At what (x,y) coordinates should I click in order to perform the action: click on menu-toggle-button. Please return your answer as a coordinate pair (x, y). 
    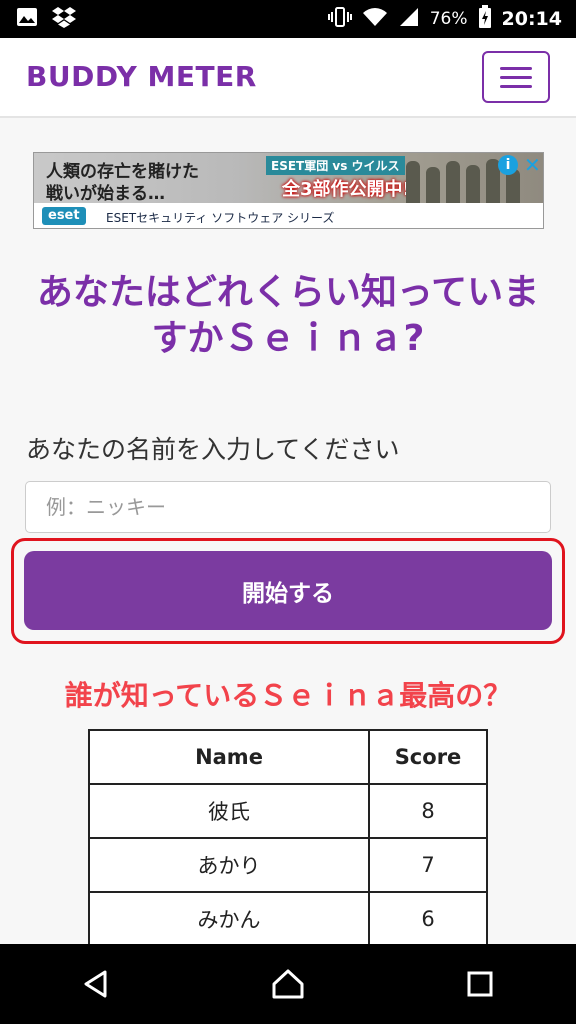
    Looking at the image, I should click on (516, 77).